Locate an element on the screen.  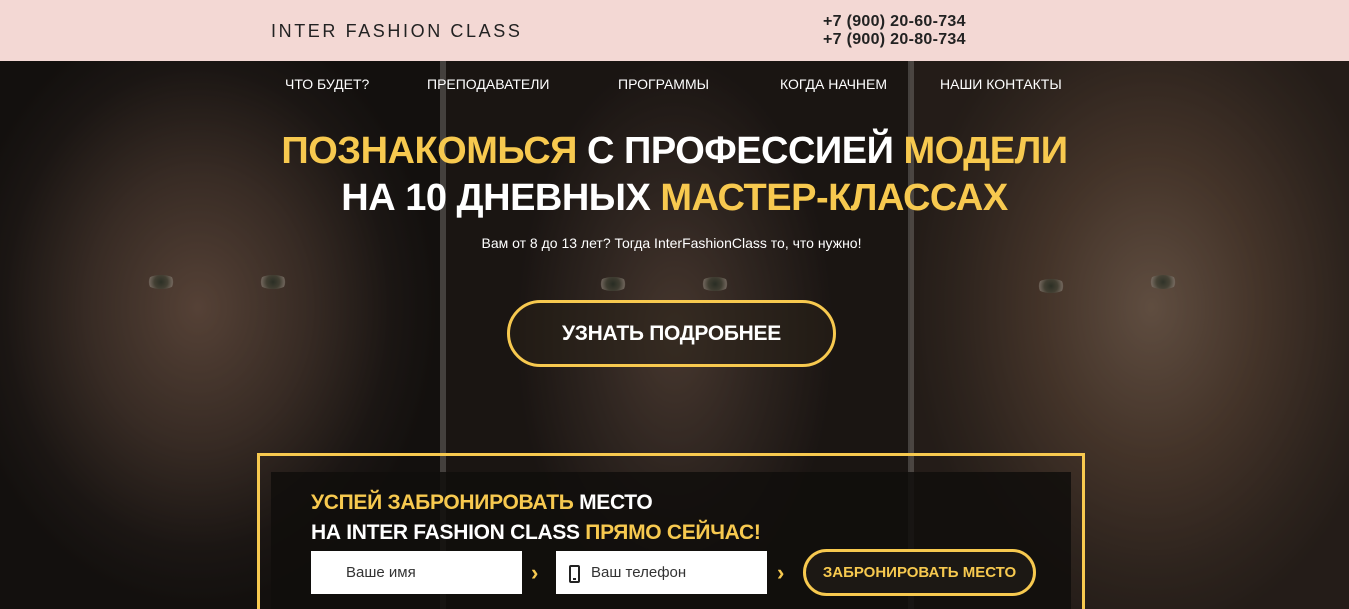
phone-number-2: +7 (900) 20-80-734 is located at coordinates (894, 40).